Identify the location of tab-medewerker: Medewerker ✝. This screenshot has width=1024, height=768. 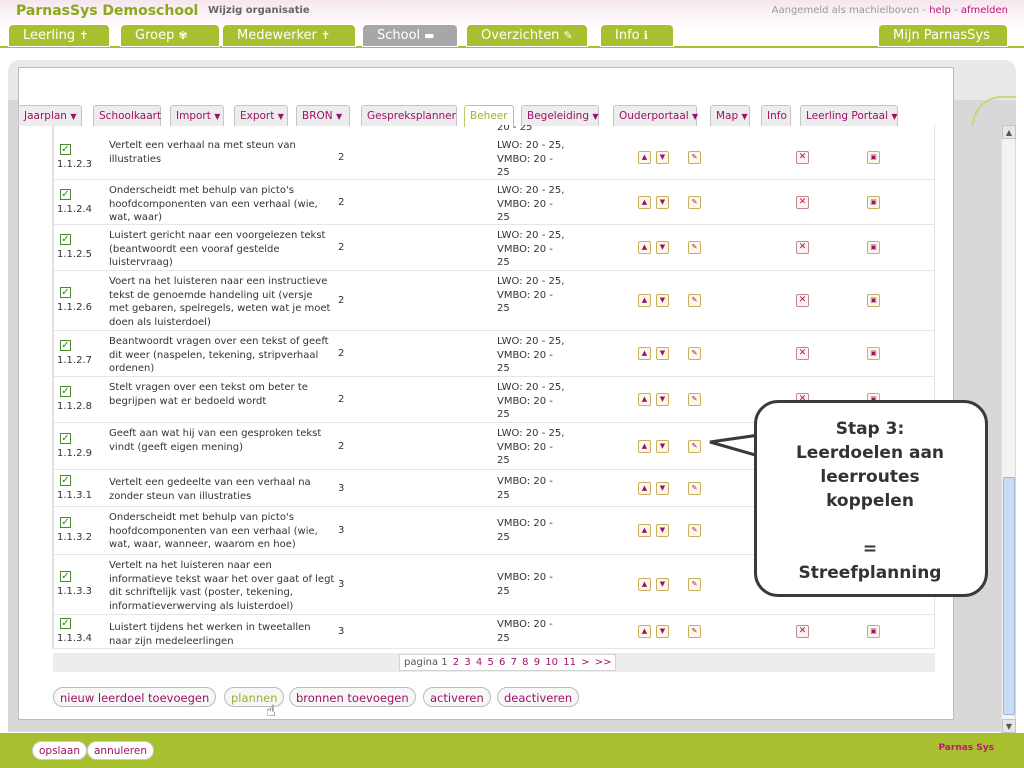
(289, 35).